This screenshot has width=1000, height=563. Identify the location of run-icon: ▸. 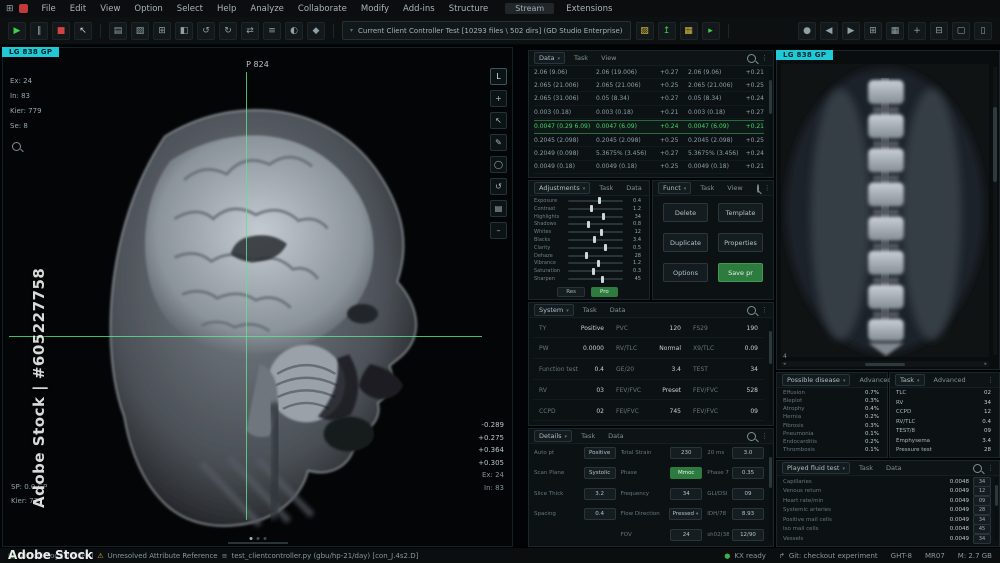
(710, 30).